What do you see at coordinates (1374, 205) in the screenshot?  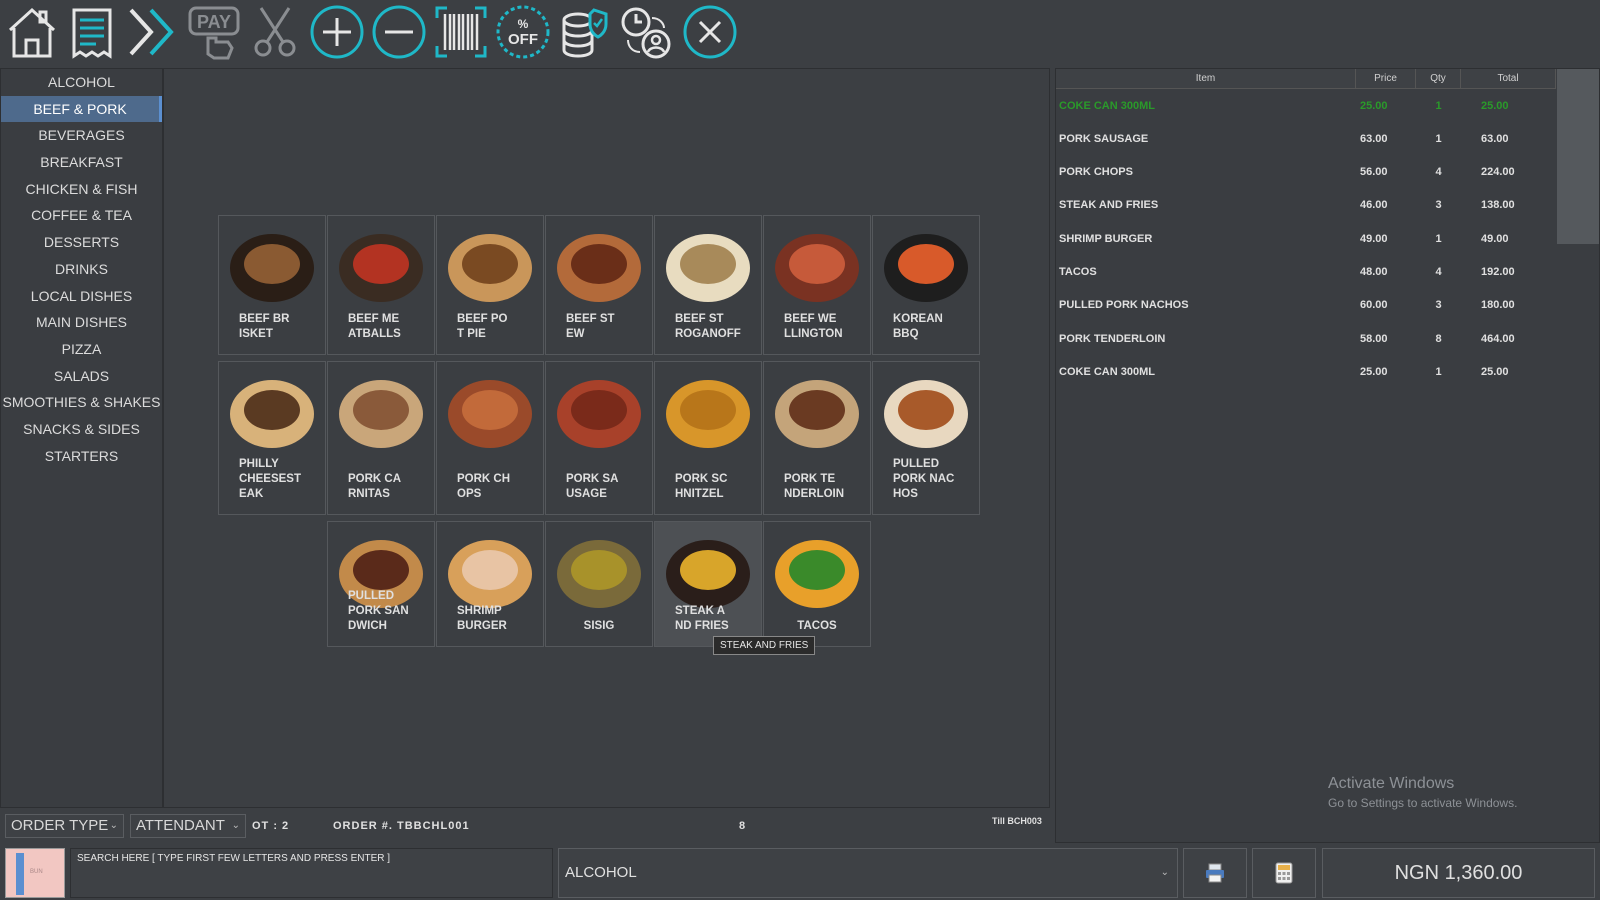 I see `order-cell-price: 46.00` at bounding box center [1374, 205].